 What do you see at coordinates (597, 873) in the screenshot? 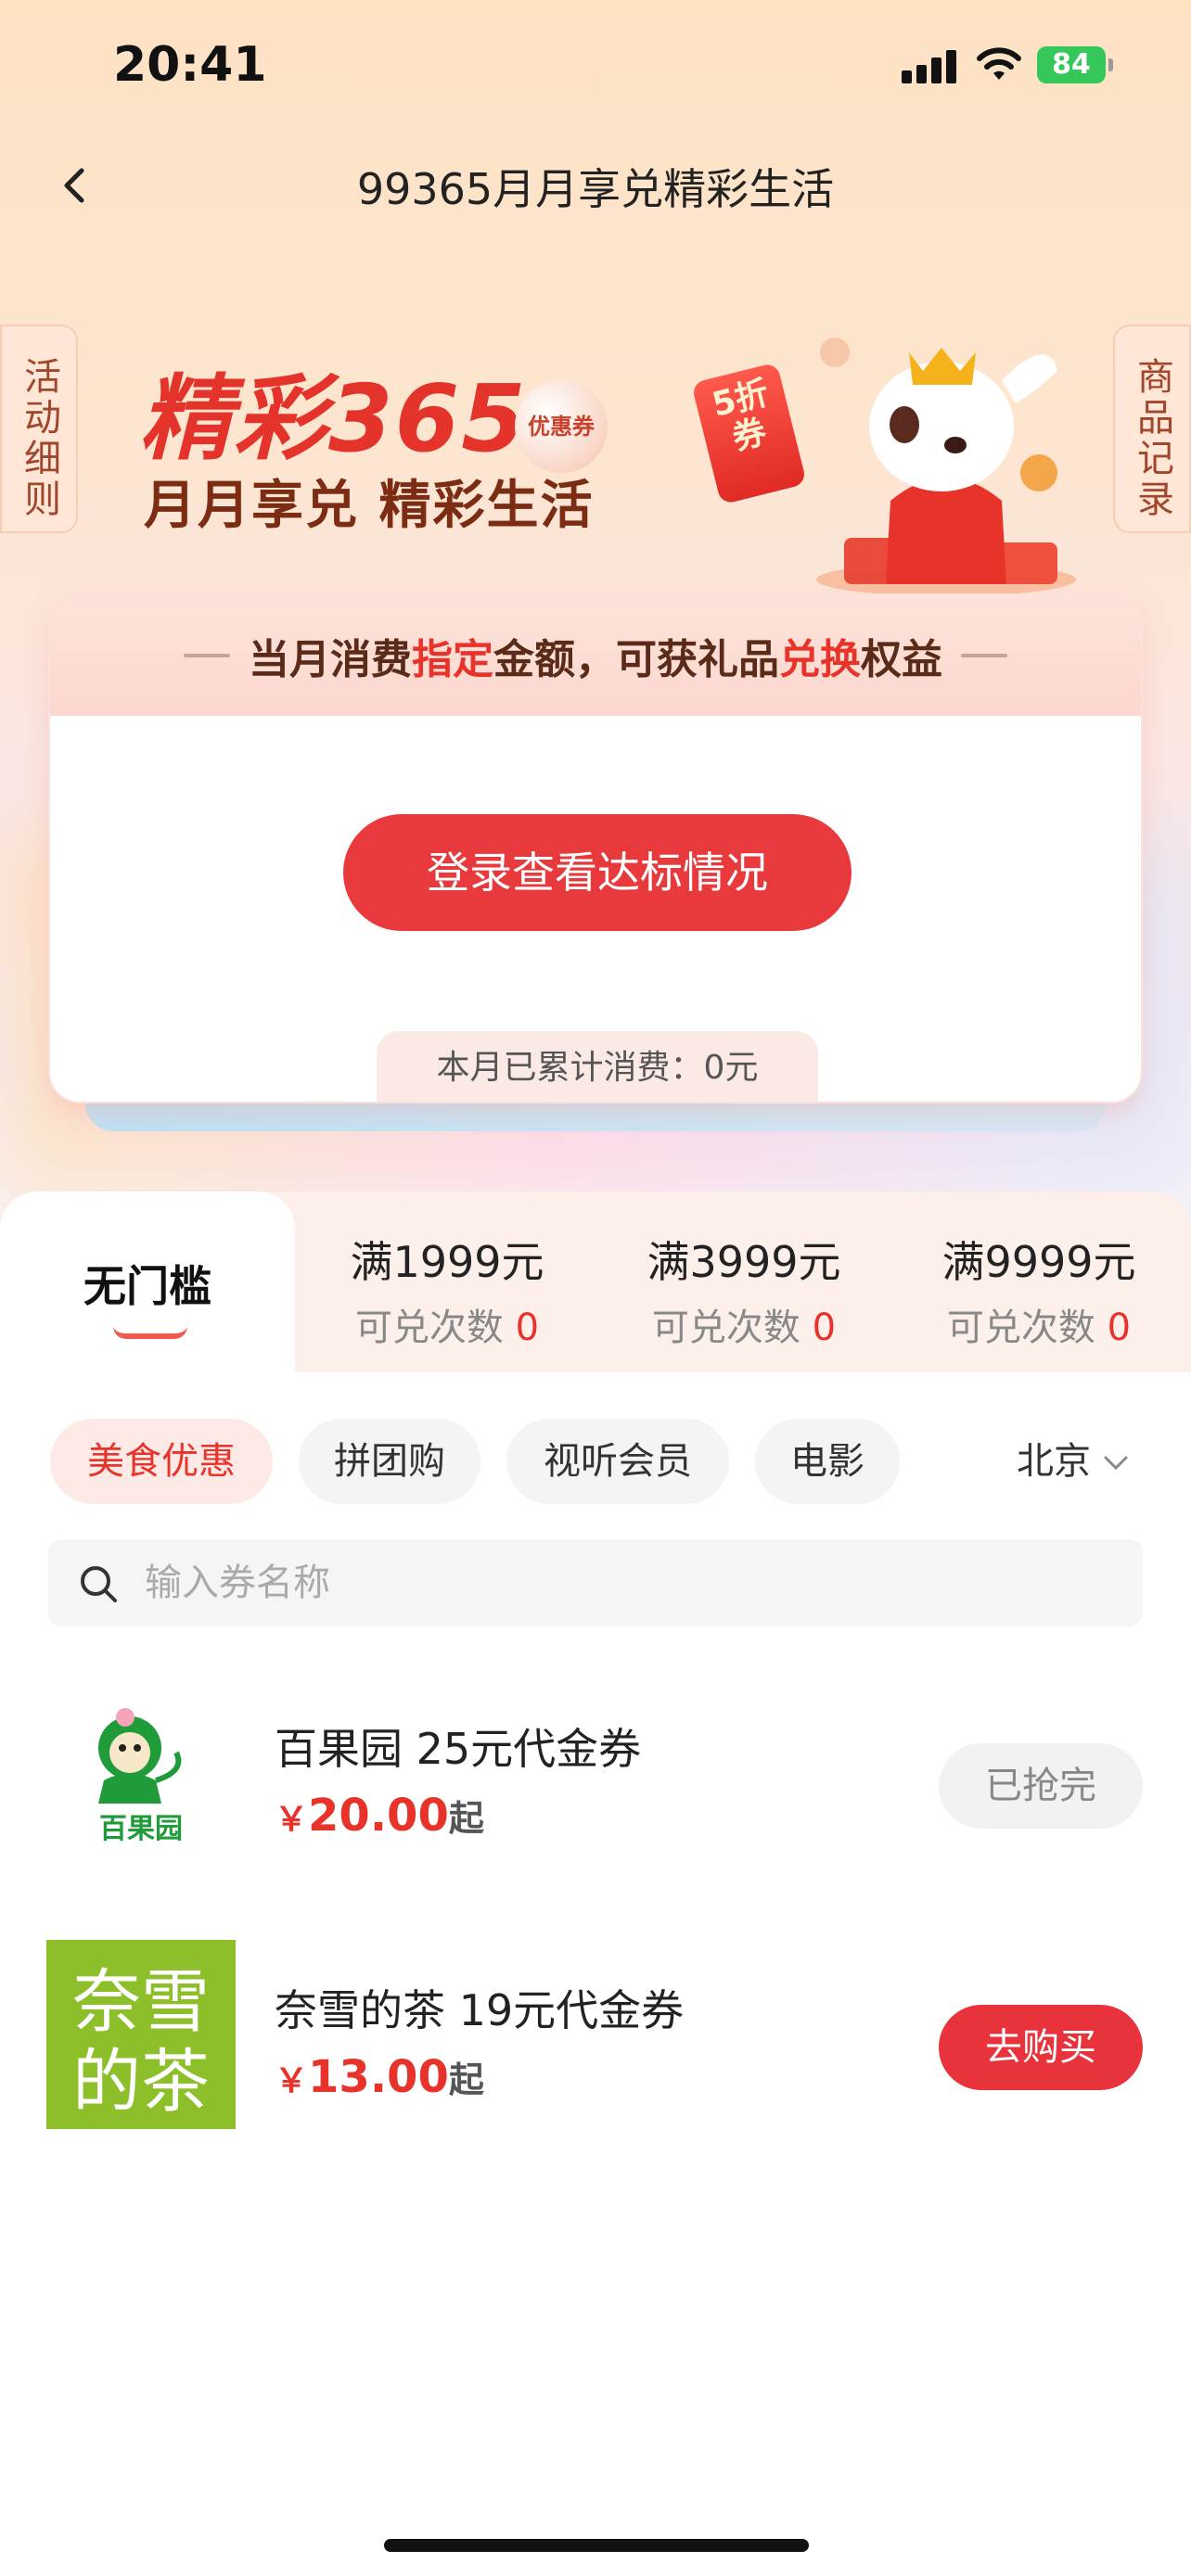
I see `login-check-button: 登录查看达标情况` at bounding box center [597, 873].